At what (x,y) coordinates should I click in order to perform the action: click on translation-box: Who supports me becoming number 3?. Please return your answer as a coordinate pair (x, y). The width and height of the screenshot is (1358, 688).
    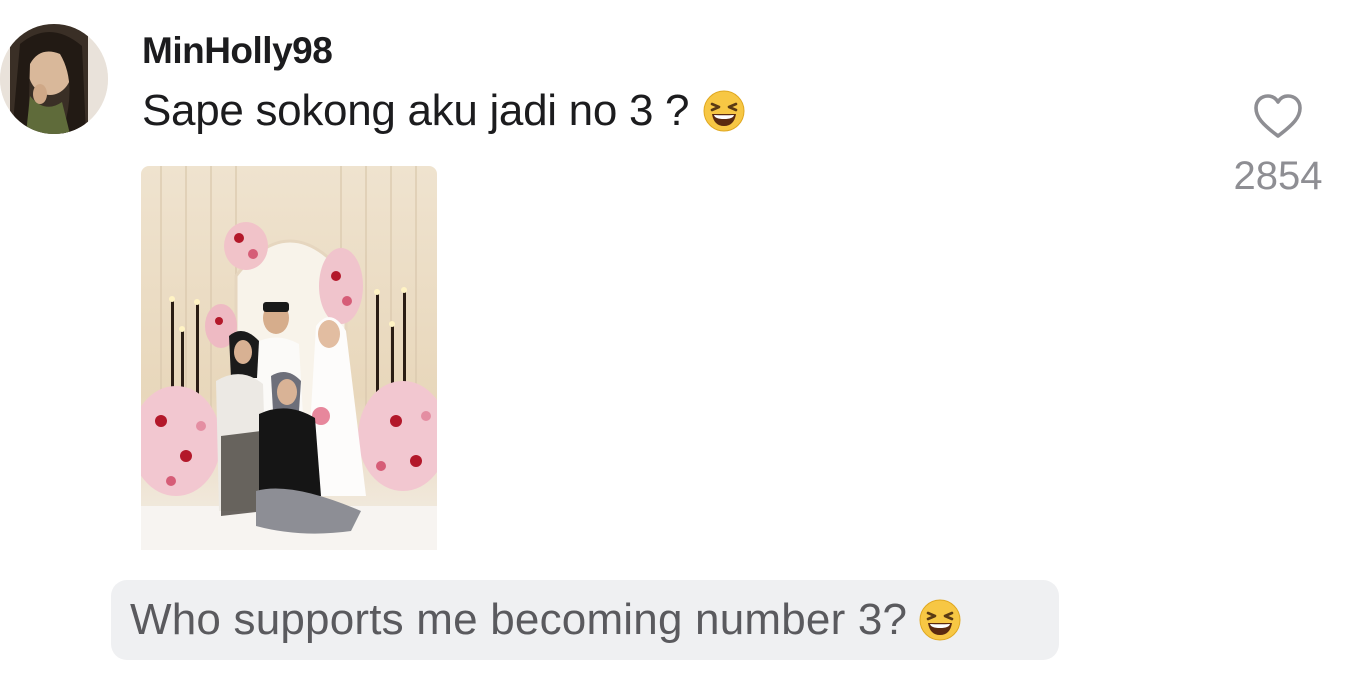
    Looking at the image, I should click on (585, 620).